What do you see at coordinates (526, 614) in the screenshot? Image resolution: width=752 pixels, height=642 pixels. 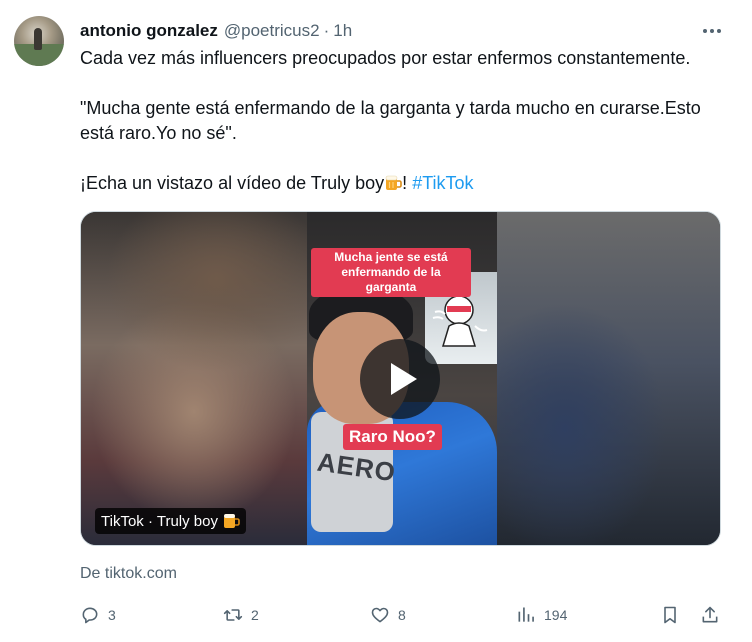 I see `views-icon` at bounding box center [526, 614].